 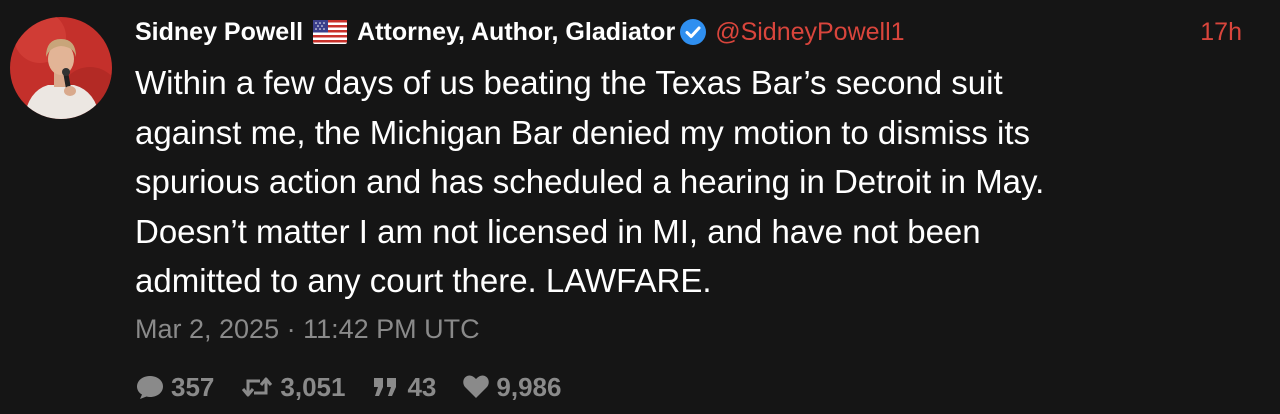 What do you see at coordinates (313, 386) in the screenshot?
I see `retweet-count: 3,051` at bounding box center [313, 386].